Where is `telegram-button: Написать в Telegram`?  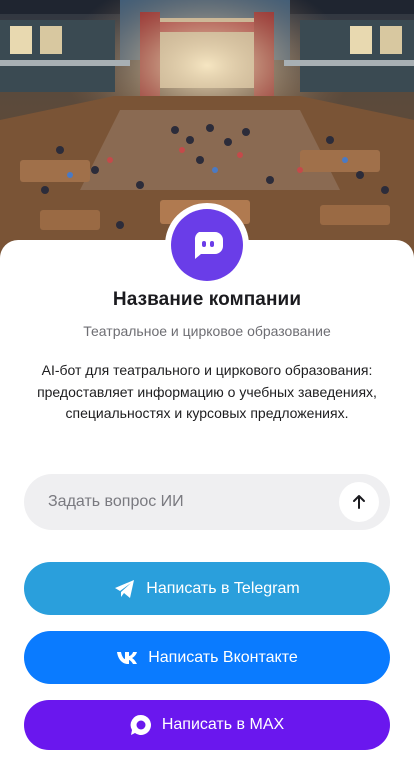
telegram-button: Написать в Telegram is located at coordinates (207, 588).